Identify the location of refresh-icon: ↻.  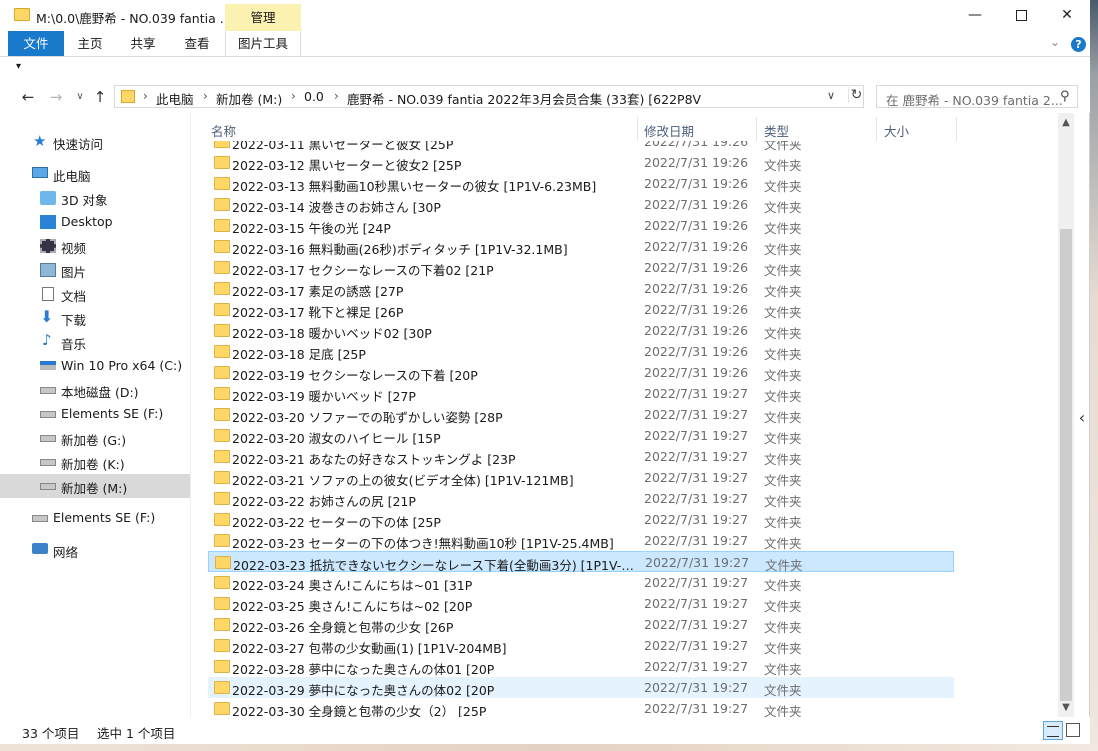
(856, 95).